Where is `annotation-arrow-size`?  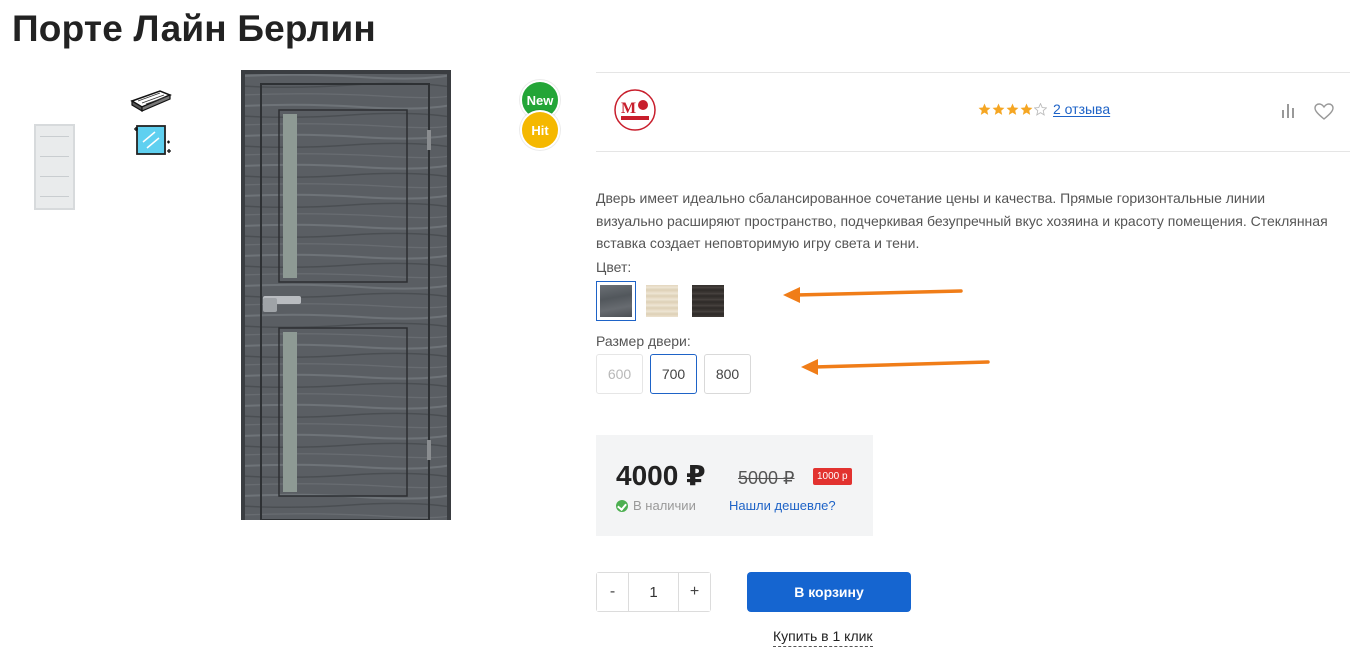 annotation-arrow-size is located at coordinates (895, 367).